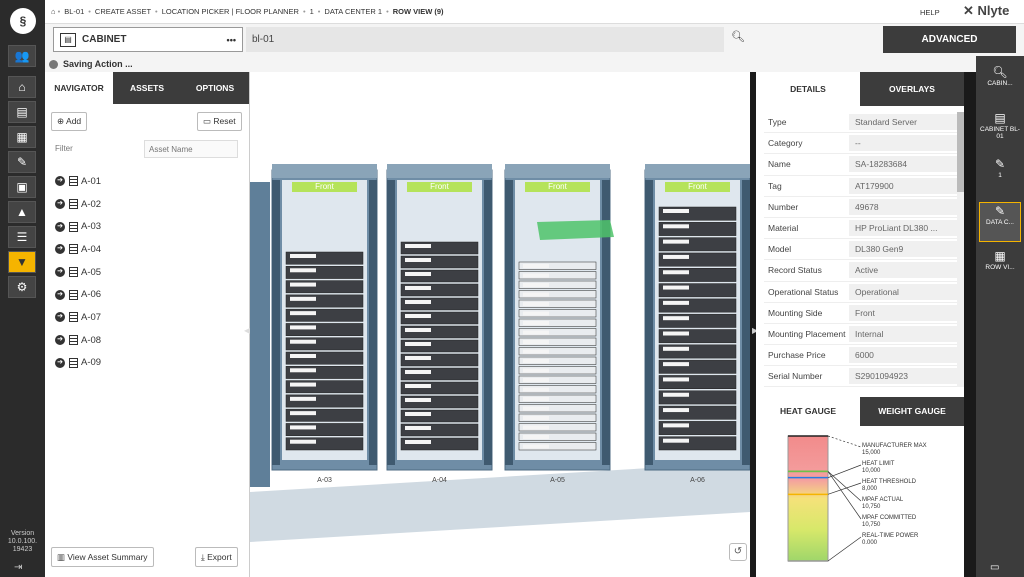  I want to click on tasks-icon: ▼, so click(22, 262).